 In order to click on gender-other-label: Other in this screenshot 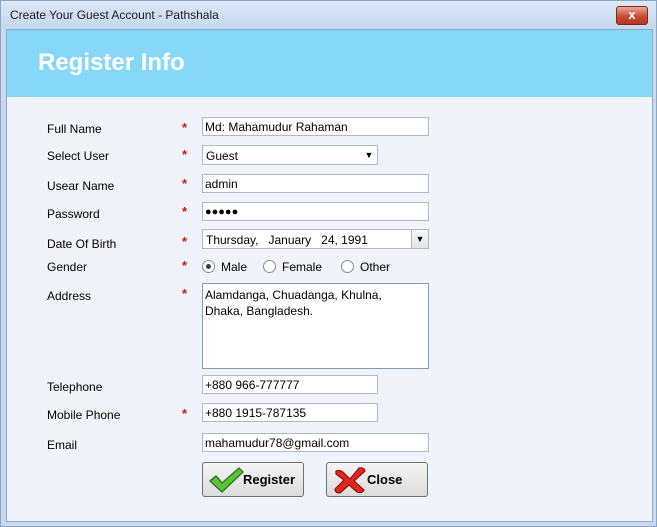, I will do `click(375, 267)`.